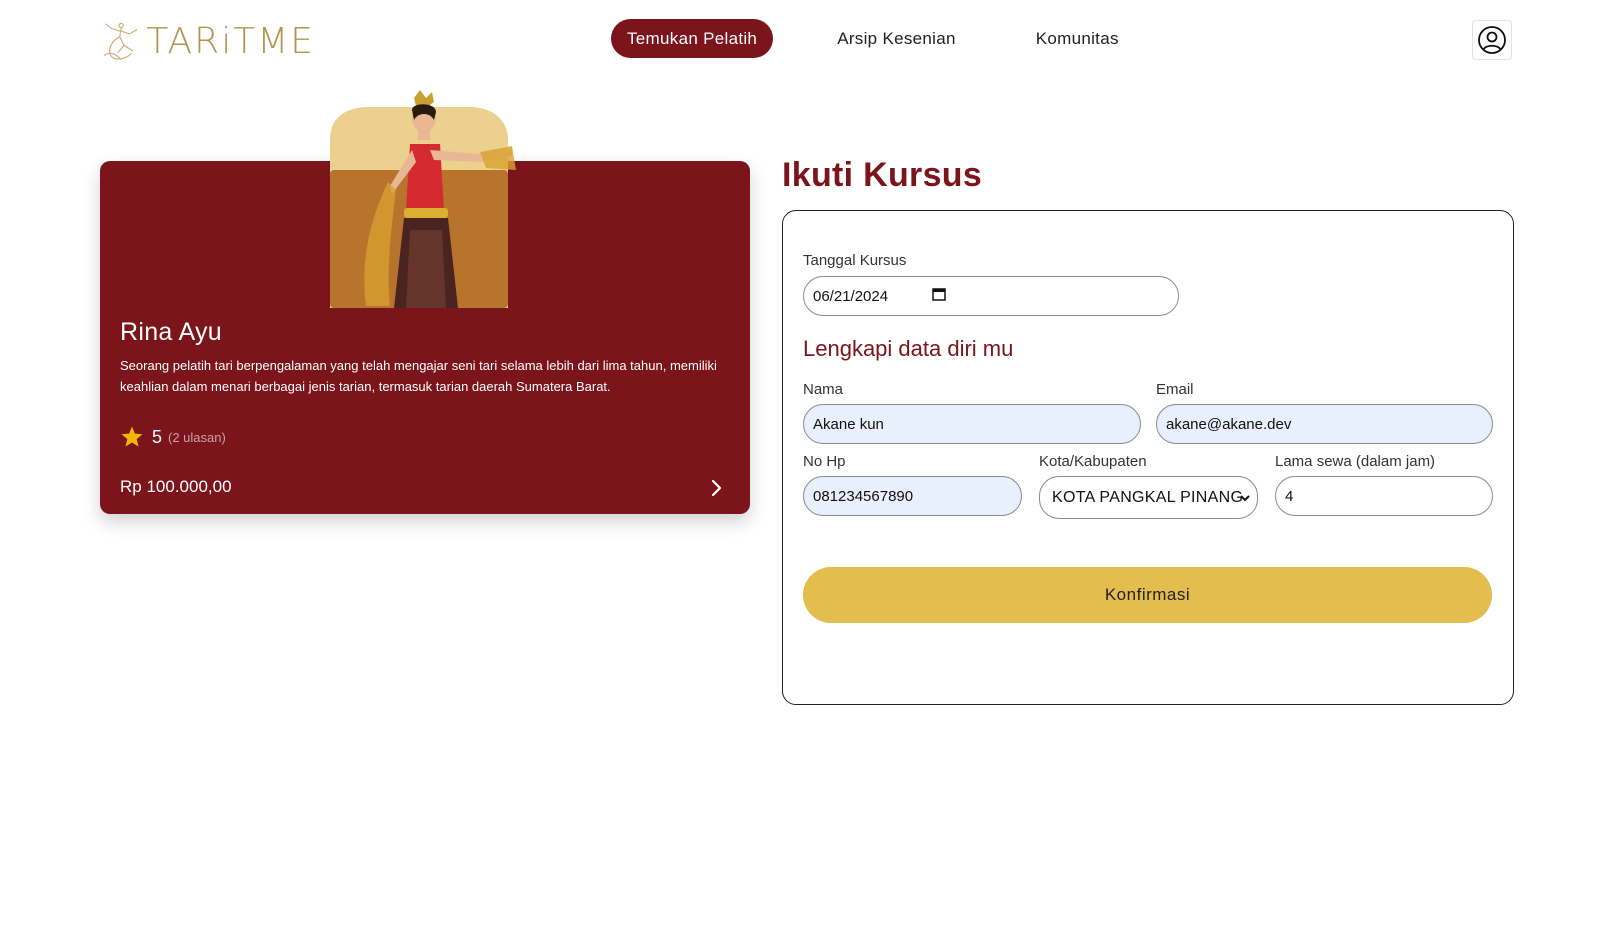 This screenshot has width=1615, height=933. I want to click on phone-value: 081234567890, so click(863, 496).